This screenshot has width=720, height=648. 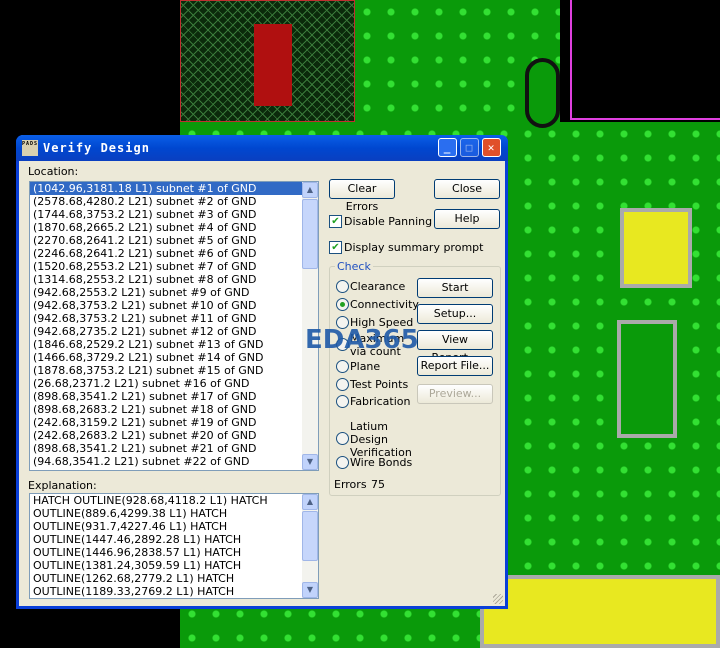 I want to click on list-item: (942.68,2553.2 L21) subnet #9 of GND, so click(x=174, y=292).